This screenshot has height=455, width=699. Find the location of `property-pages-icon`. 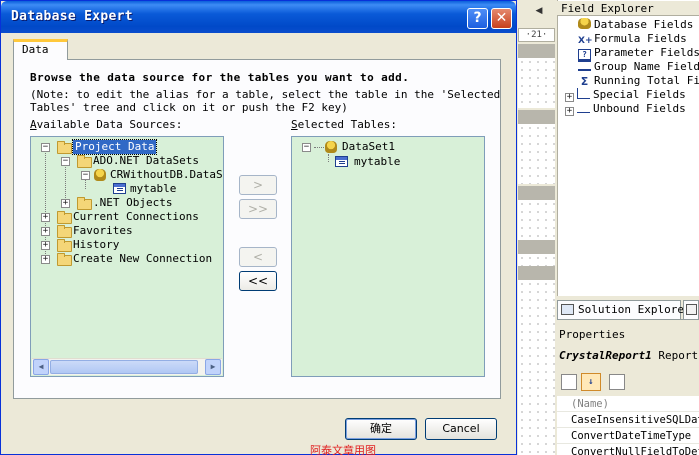

property-pages-icon is located at coordinates (617, 382).